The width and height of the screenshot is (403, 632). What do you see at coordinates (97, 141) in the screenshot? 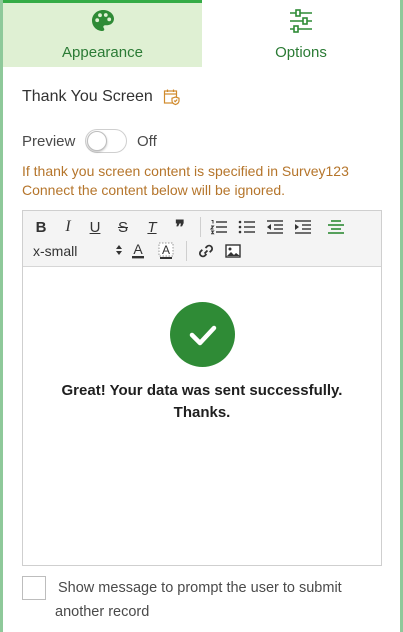
I see `toggle-knob` at bounding box center [97, 141].